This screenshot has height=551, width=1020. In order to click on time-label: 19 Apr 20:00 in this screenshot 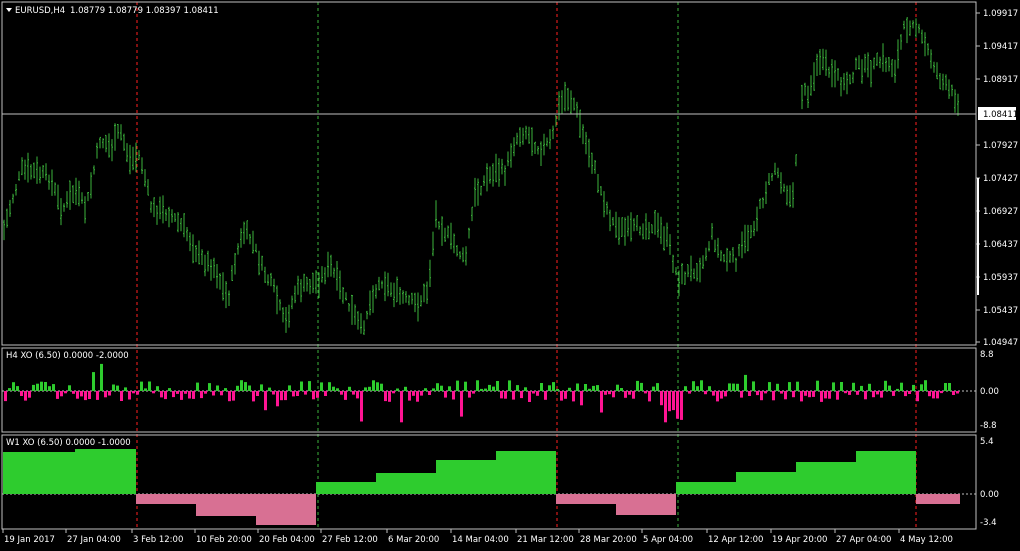, I will do `click(799, 540)`.